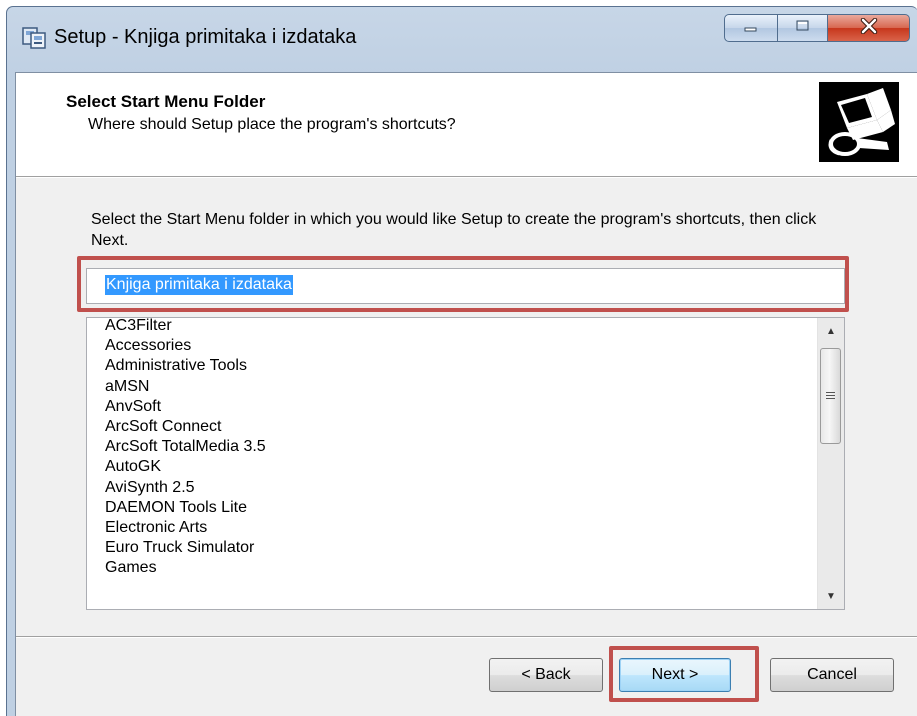 This screenshot has height=716, width=917. I want to click on close-button, so click(869, 28).